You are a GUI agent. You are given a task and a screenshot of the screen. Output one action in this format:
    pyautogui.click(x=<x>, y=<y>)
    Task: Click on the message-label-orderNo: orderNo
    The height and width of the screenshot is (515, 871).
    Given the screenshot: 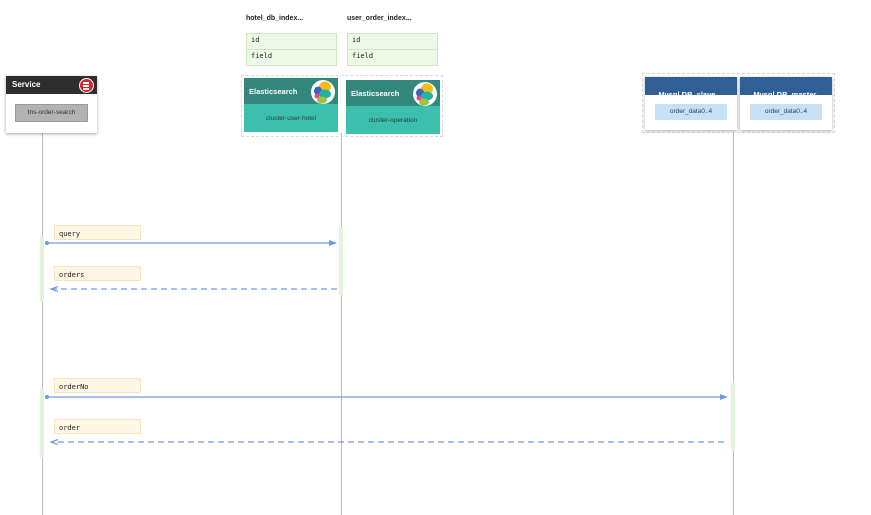 What is the action you would take?
    pyautogui.click(x=97, y=385)
    